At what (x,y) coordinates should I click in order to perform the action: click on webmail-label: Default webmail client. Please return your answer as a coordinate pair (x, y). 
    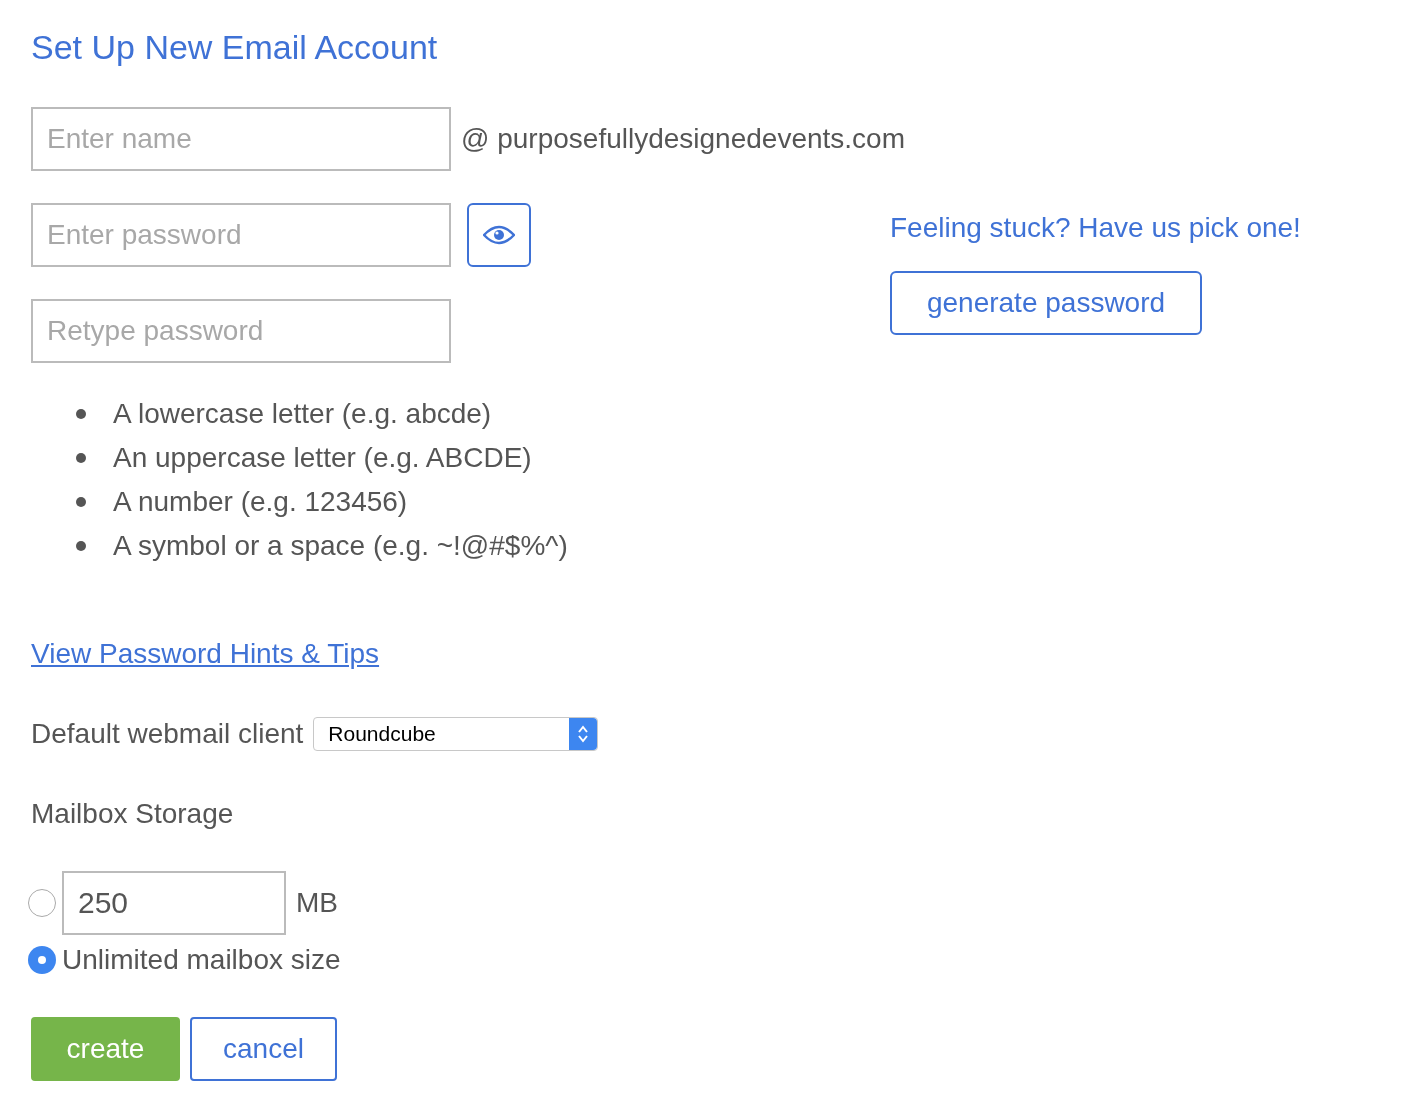
    Looking at the image, I should click on (167, 733).